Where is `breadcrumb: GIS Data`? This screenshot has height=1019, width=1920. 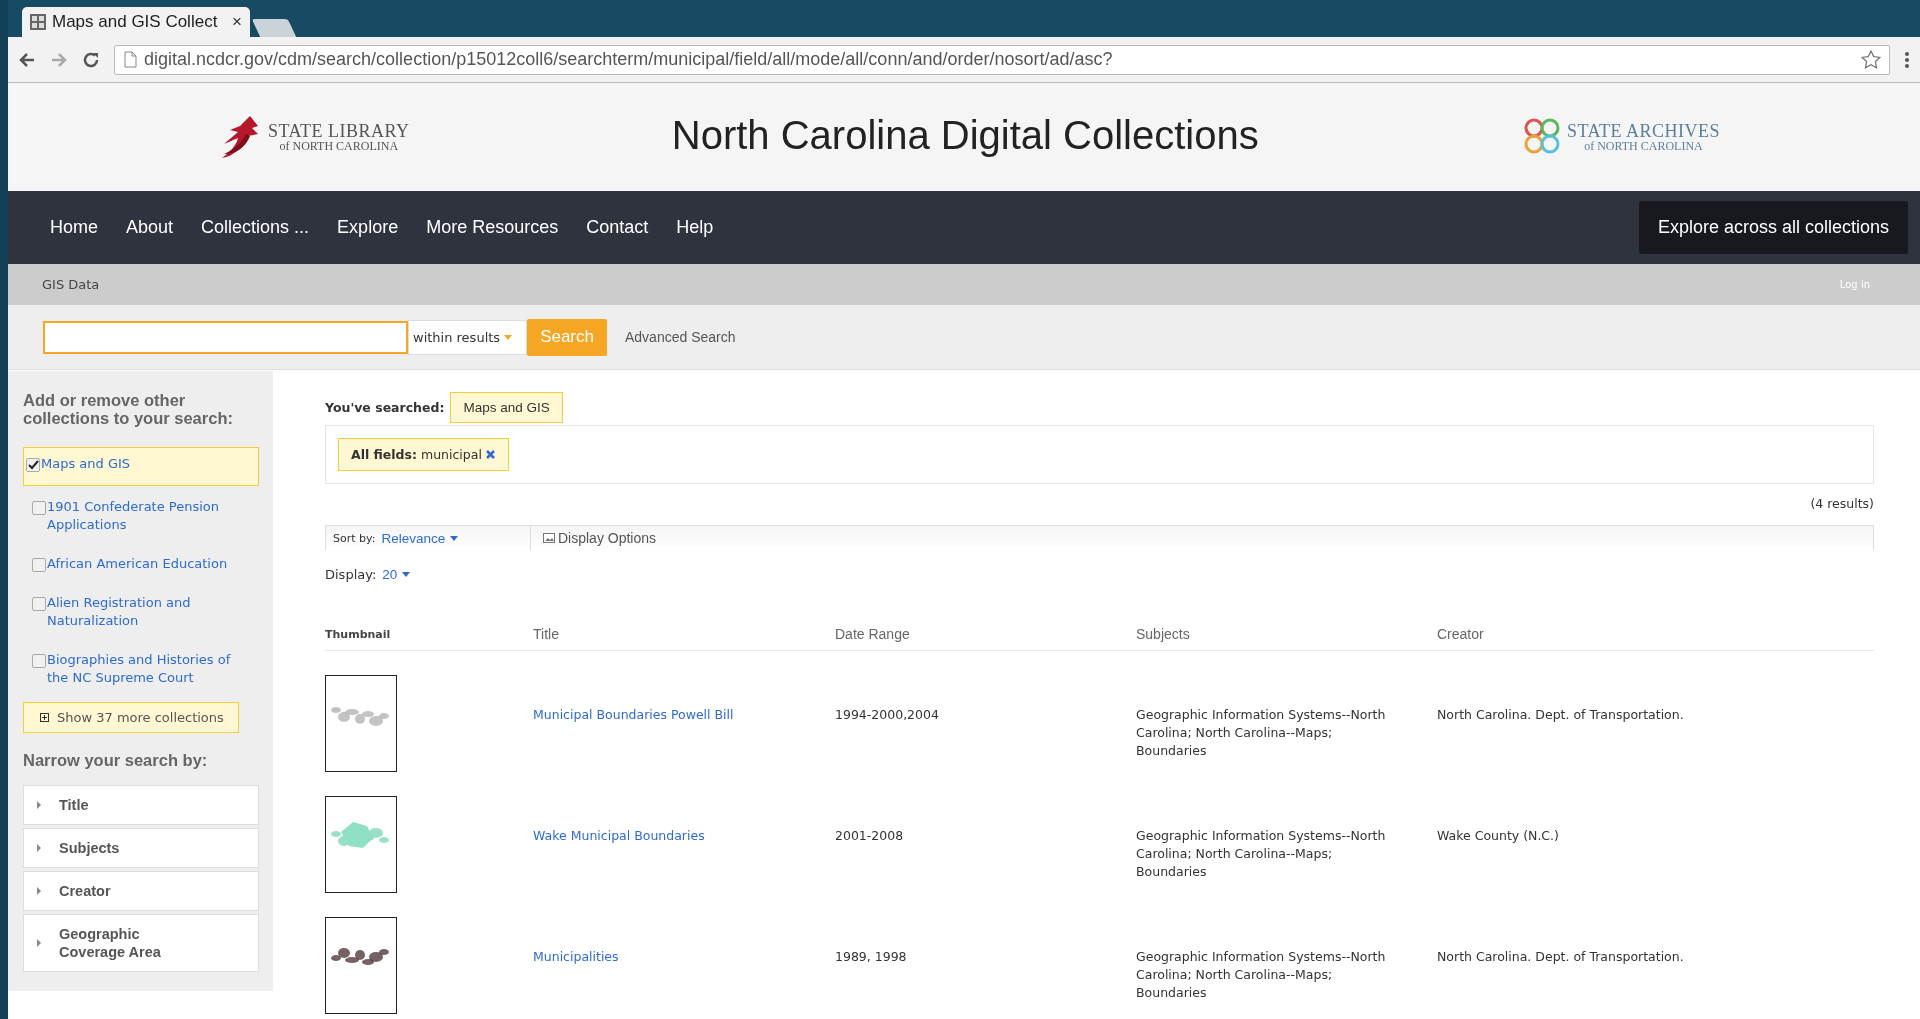 breadcrumb: GIS Data is located at coordinates (71, 284).